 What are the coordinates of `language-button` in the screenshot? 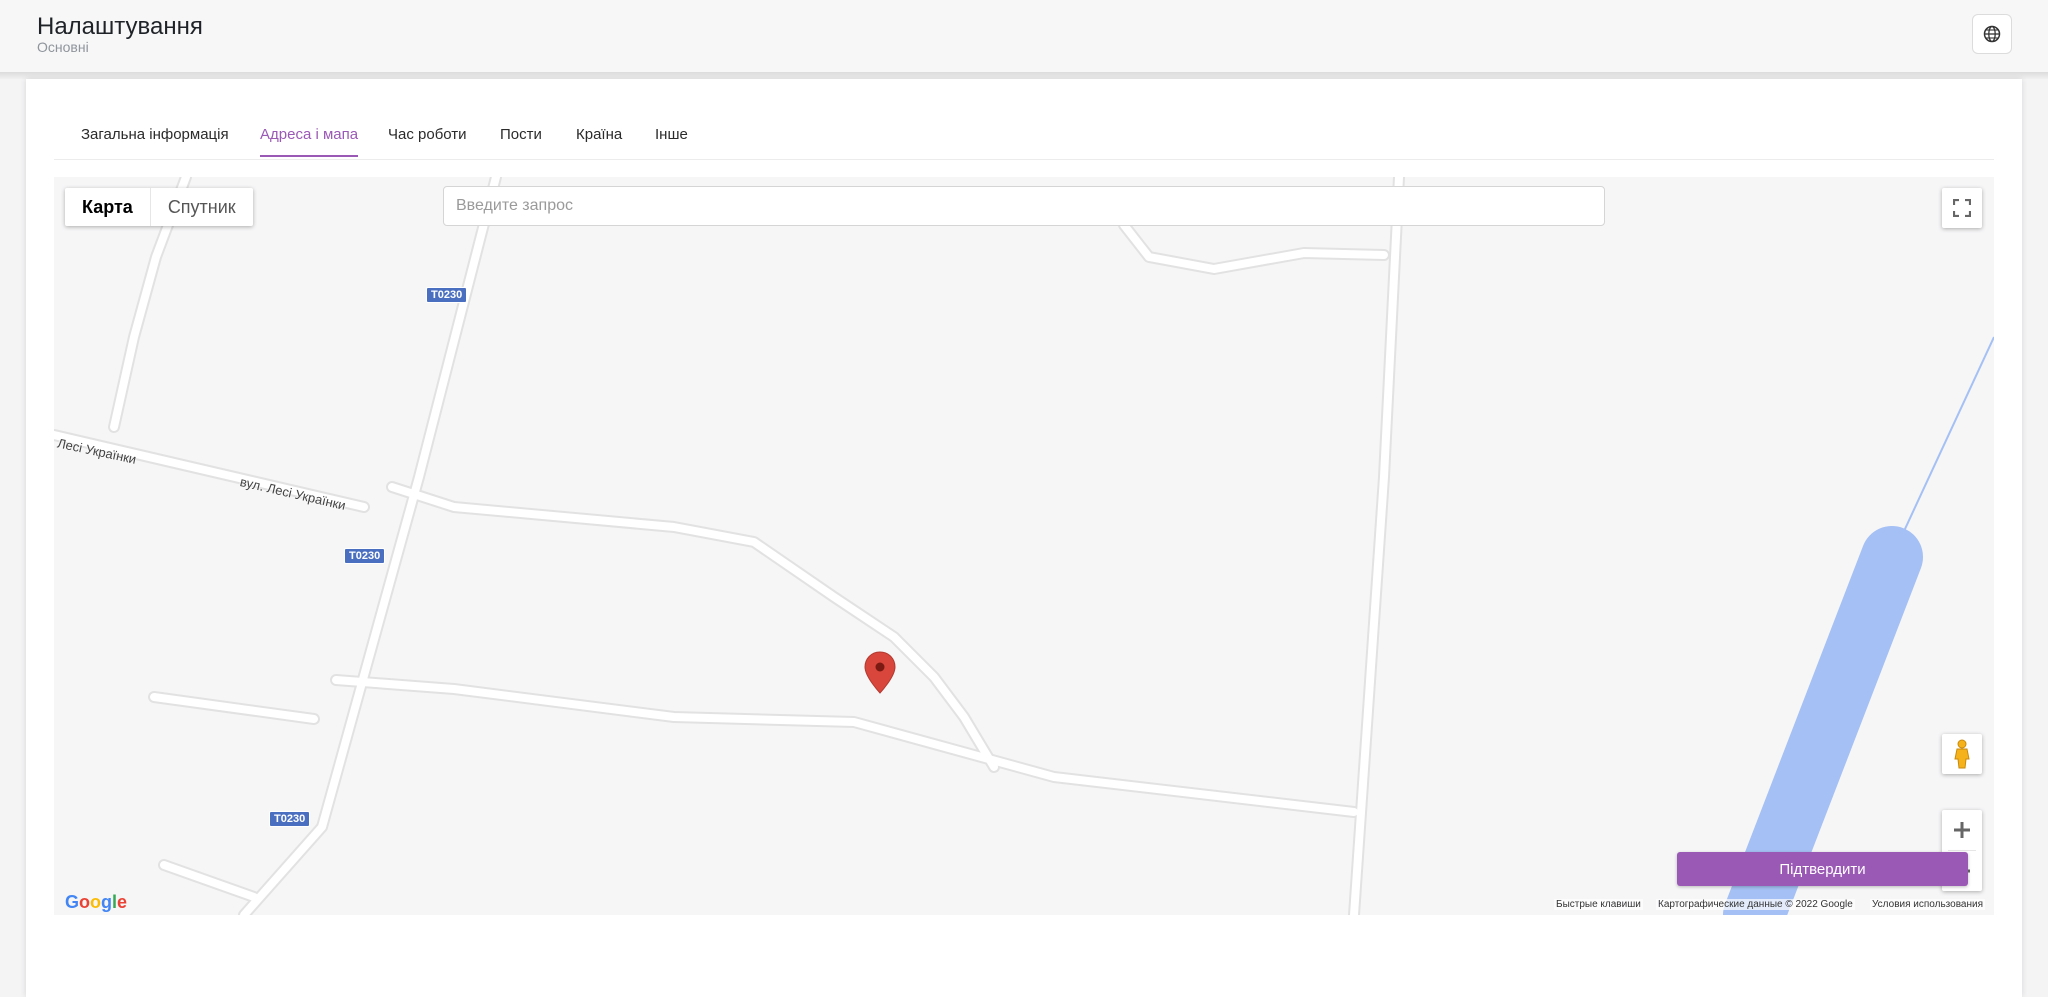 It's located at (1992, 34).